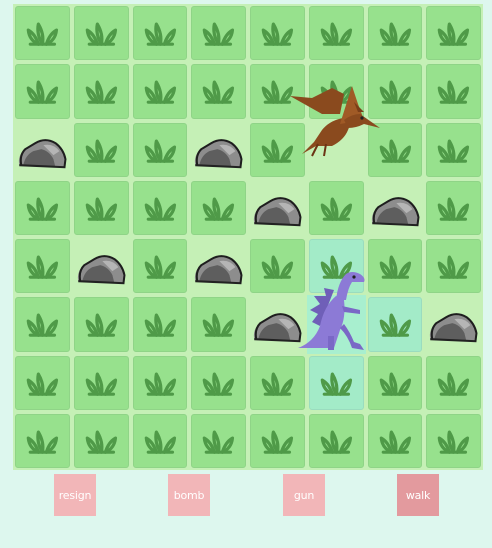 This screenshot has width=492, height=548. What do you see at coordinates (335, 121) in the screenshot?
I see `pterodactyl-icon` at bounding box center [335, 121].